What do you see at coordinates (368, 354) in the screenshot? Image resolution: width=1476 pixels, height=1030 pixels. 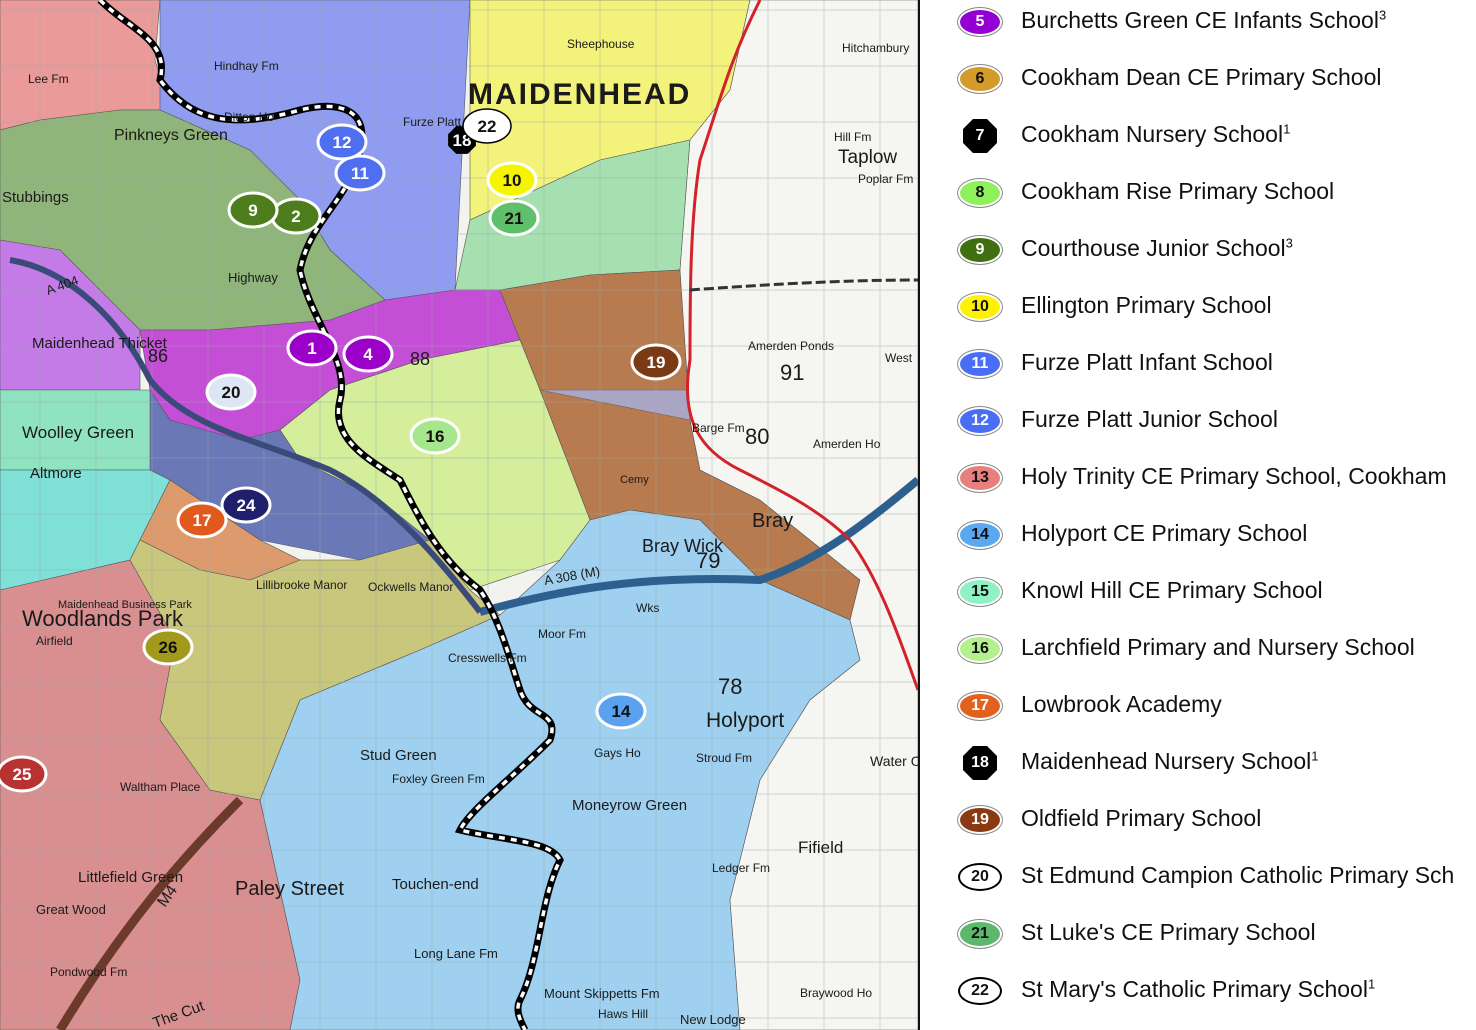 I see `school-pin-4: 4` at bounding box center [368, 354].